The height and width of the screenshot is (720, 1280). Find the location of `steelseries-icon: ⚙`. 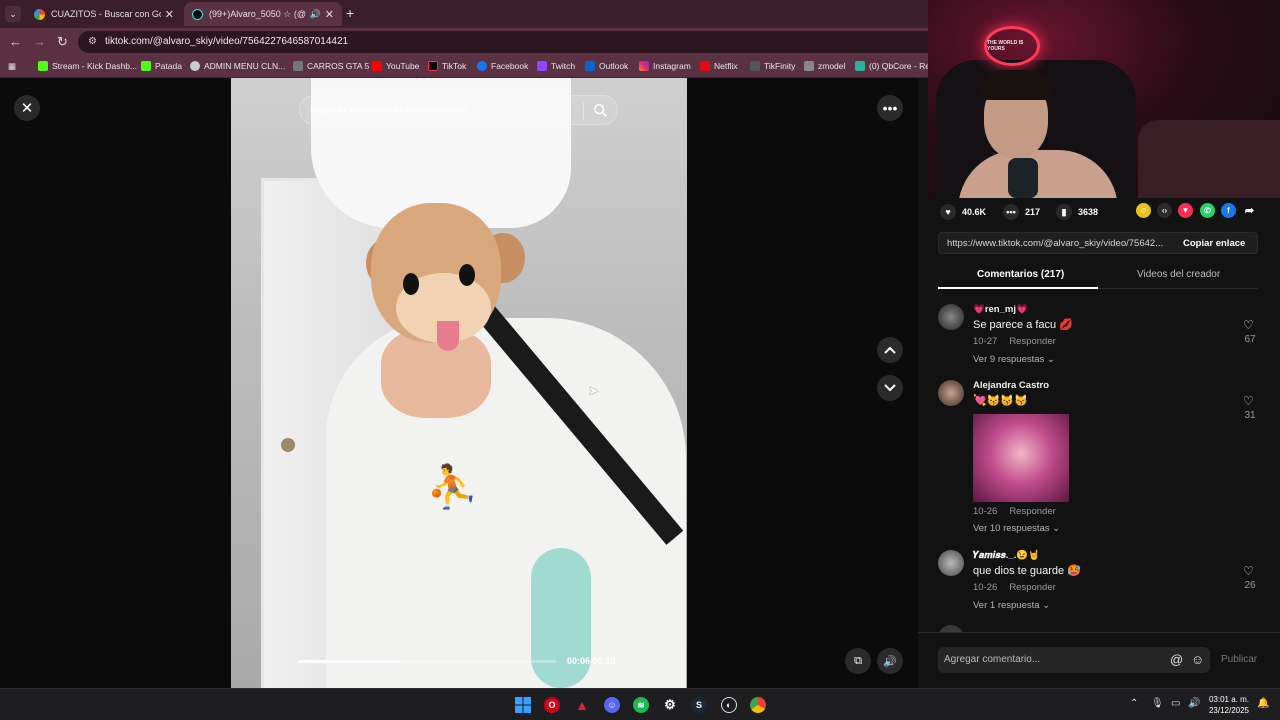

steelseries-icon: ⚙ is located at coordinates (670, 705).